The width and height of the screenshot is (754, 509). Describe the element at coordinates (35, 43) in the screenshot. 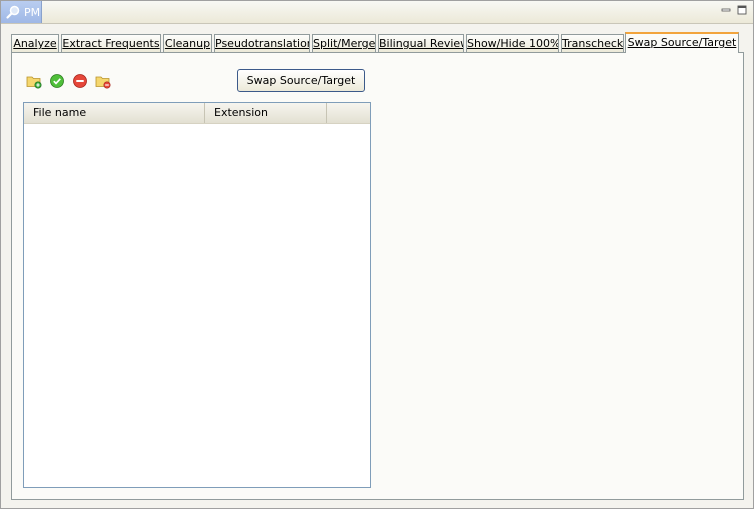

I see `tab-analyze: Analyze` at that location.